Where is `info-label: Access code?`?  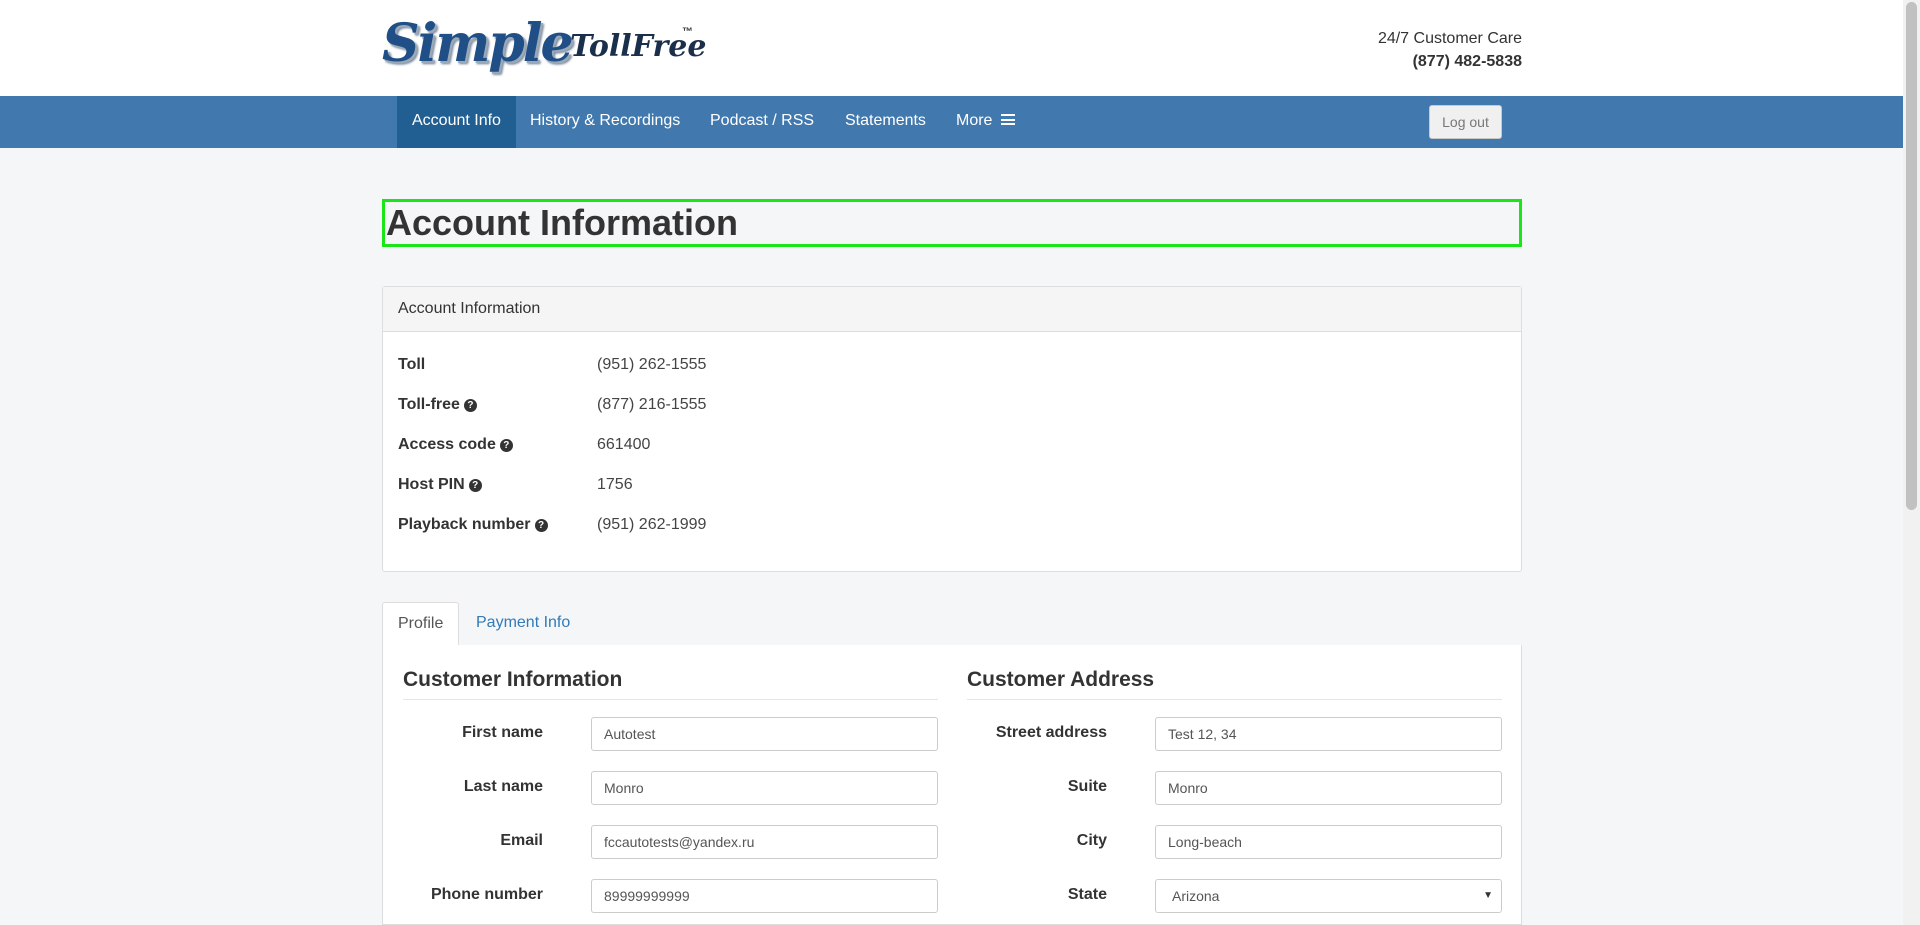 info-label: Access code? is located at coordinates (455, 445).